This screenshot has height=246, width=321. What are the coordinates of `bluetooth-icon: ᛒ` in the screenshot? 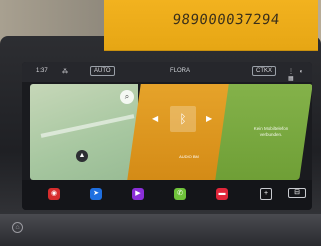 It's located at (183, 119).